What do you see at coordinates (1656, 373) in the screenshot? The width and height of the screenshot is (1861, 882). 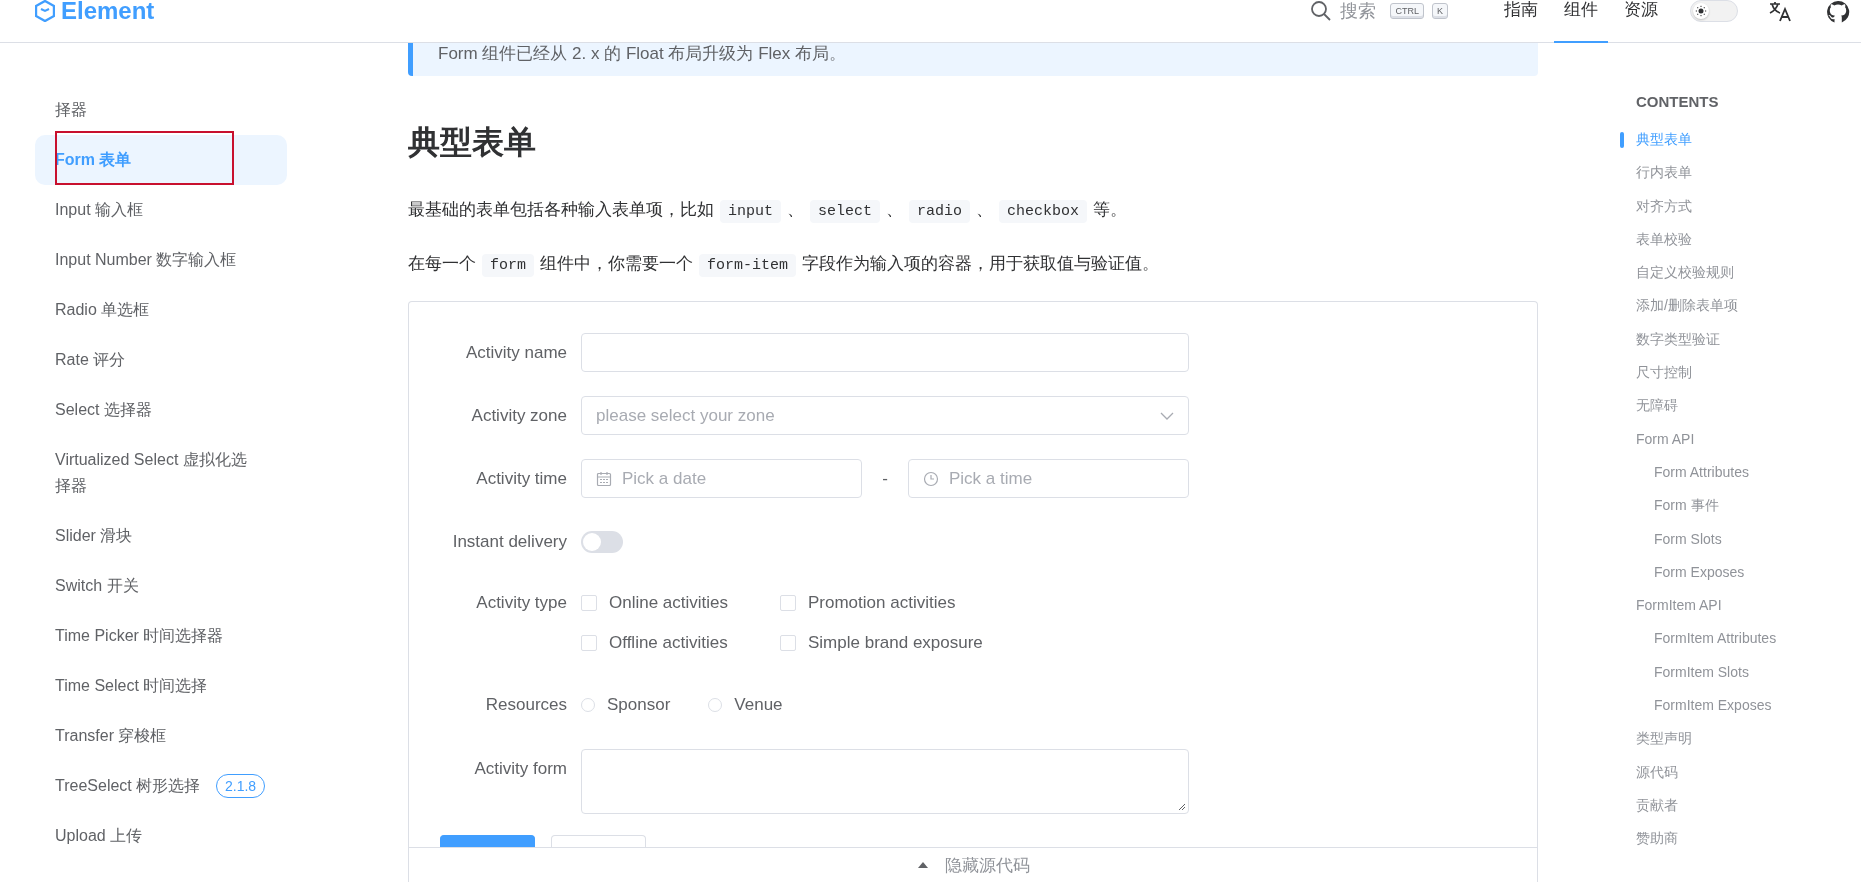 I see `contents-link: 尺寸控制` at bounding box center [1656, 373].